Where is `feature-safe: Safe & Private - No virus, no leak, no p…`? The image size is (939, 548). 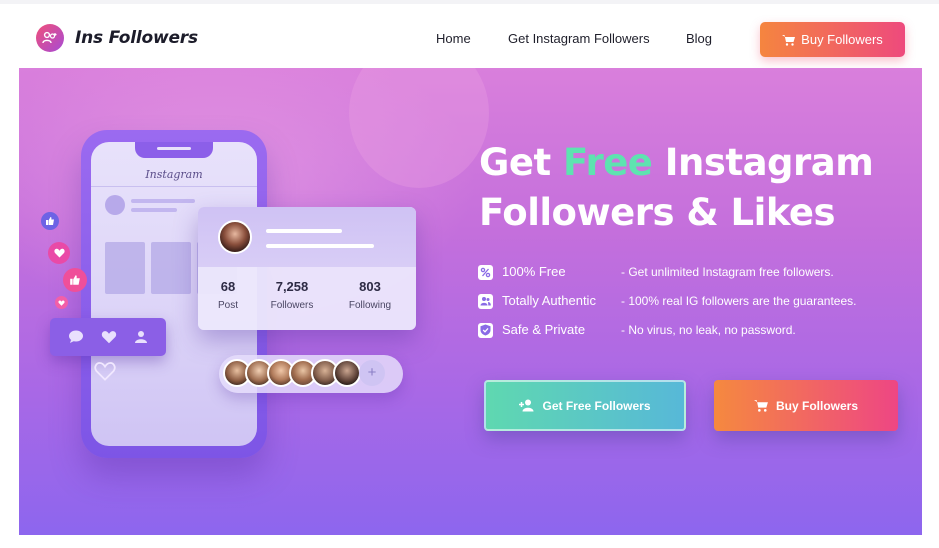
feature-safe: Safe & Private - No virus, no leak, no p… is located at coordinates (637, 330).